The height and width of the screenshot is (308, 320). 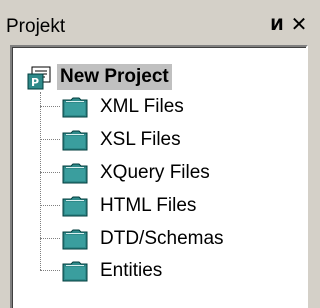 I want to click on svg-text: P, so click(x=35, y=82).